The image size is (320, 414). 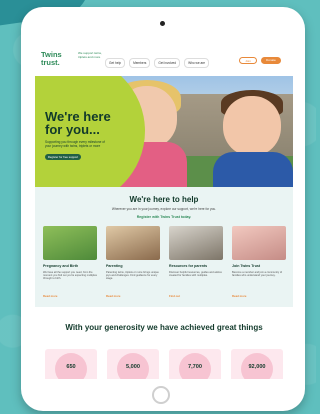 I want to click on card-image-resources, so click(x=196, y=243).